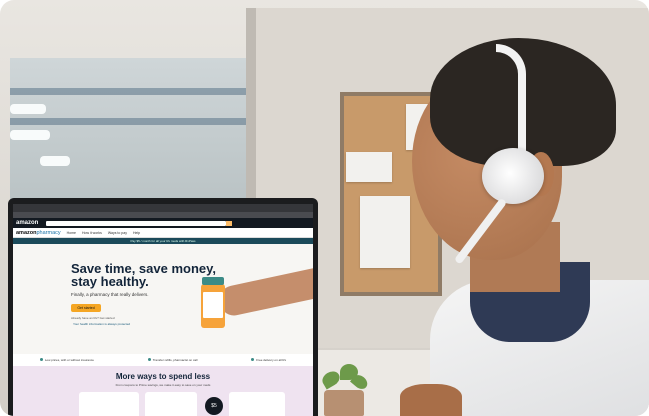 This screenshot has width=649, height=416. What do you see at coordinates (431, 400) in the screenshot?
I see `hand` at bounding box center [431, 400].